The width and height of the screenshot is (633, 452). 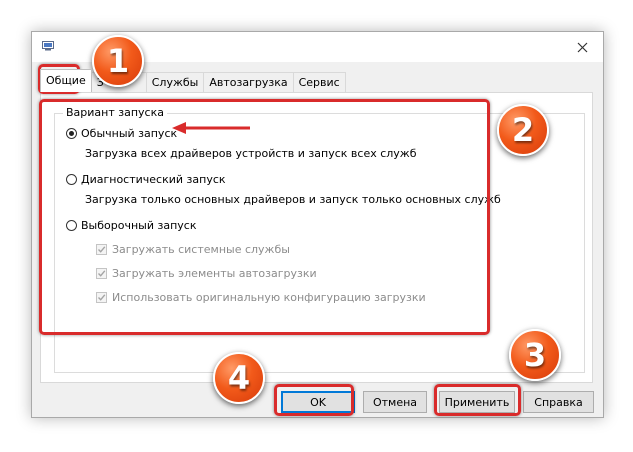 I want to click on tab-bar: Общие З Службы Автозагрузка Сервис, so click(x=193, y=80).